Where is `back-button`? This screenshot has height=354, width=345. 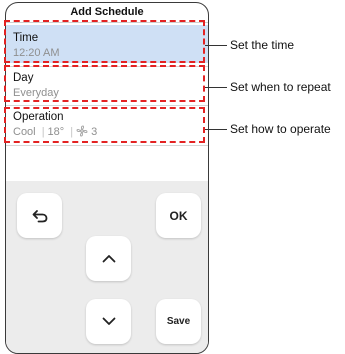 back-button is located at coordinates (39, 215).